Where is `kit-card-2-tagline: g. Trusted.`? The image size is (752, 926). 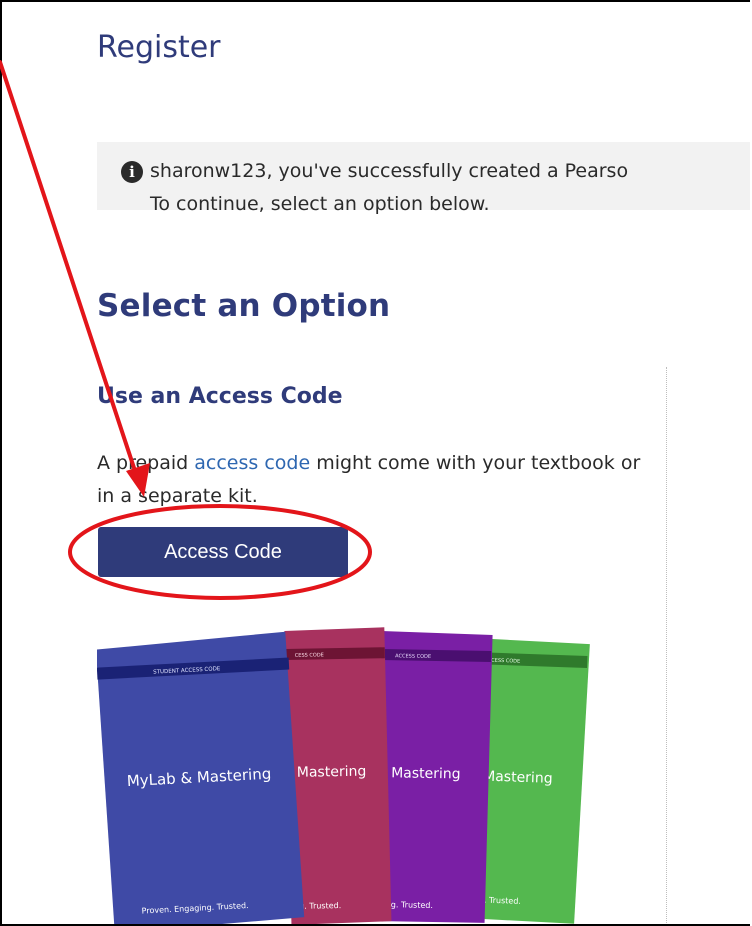 kit-card-2-tagline: g. Trusted. is located at coordinates (320, 906).